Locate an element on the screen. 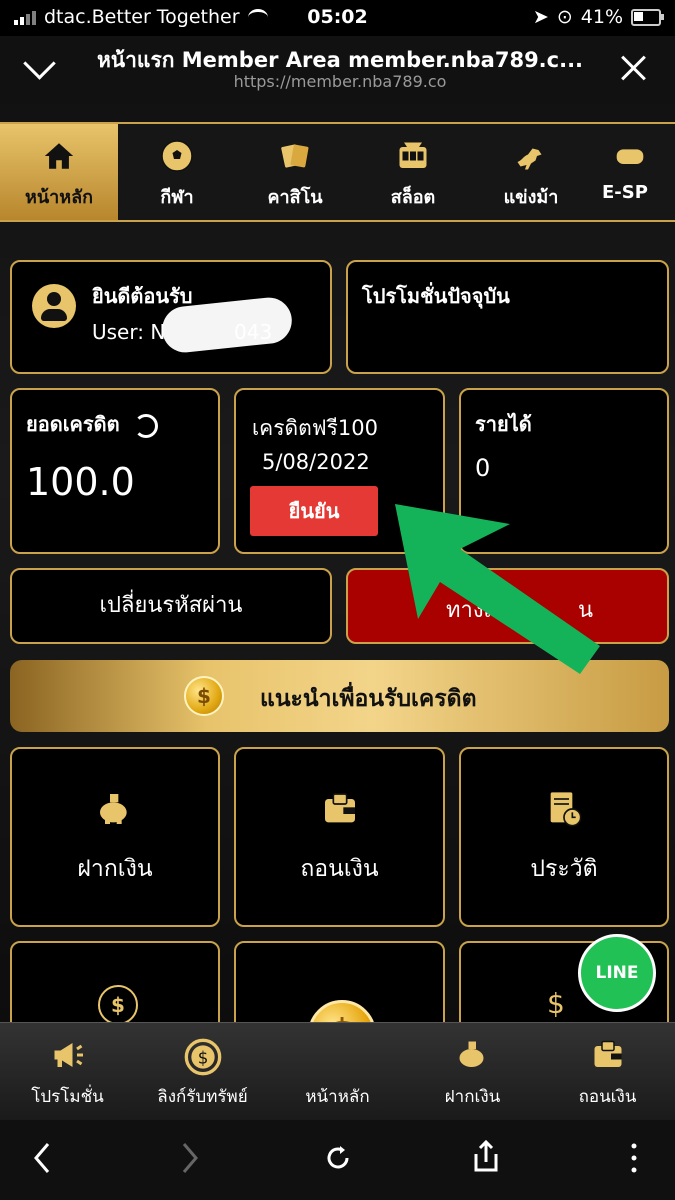 The height and width of the screenshot is (1200, 675). bottom-nav-promotion: โปรโมชั่น is located at coordinates (67, 1072).